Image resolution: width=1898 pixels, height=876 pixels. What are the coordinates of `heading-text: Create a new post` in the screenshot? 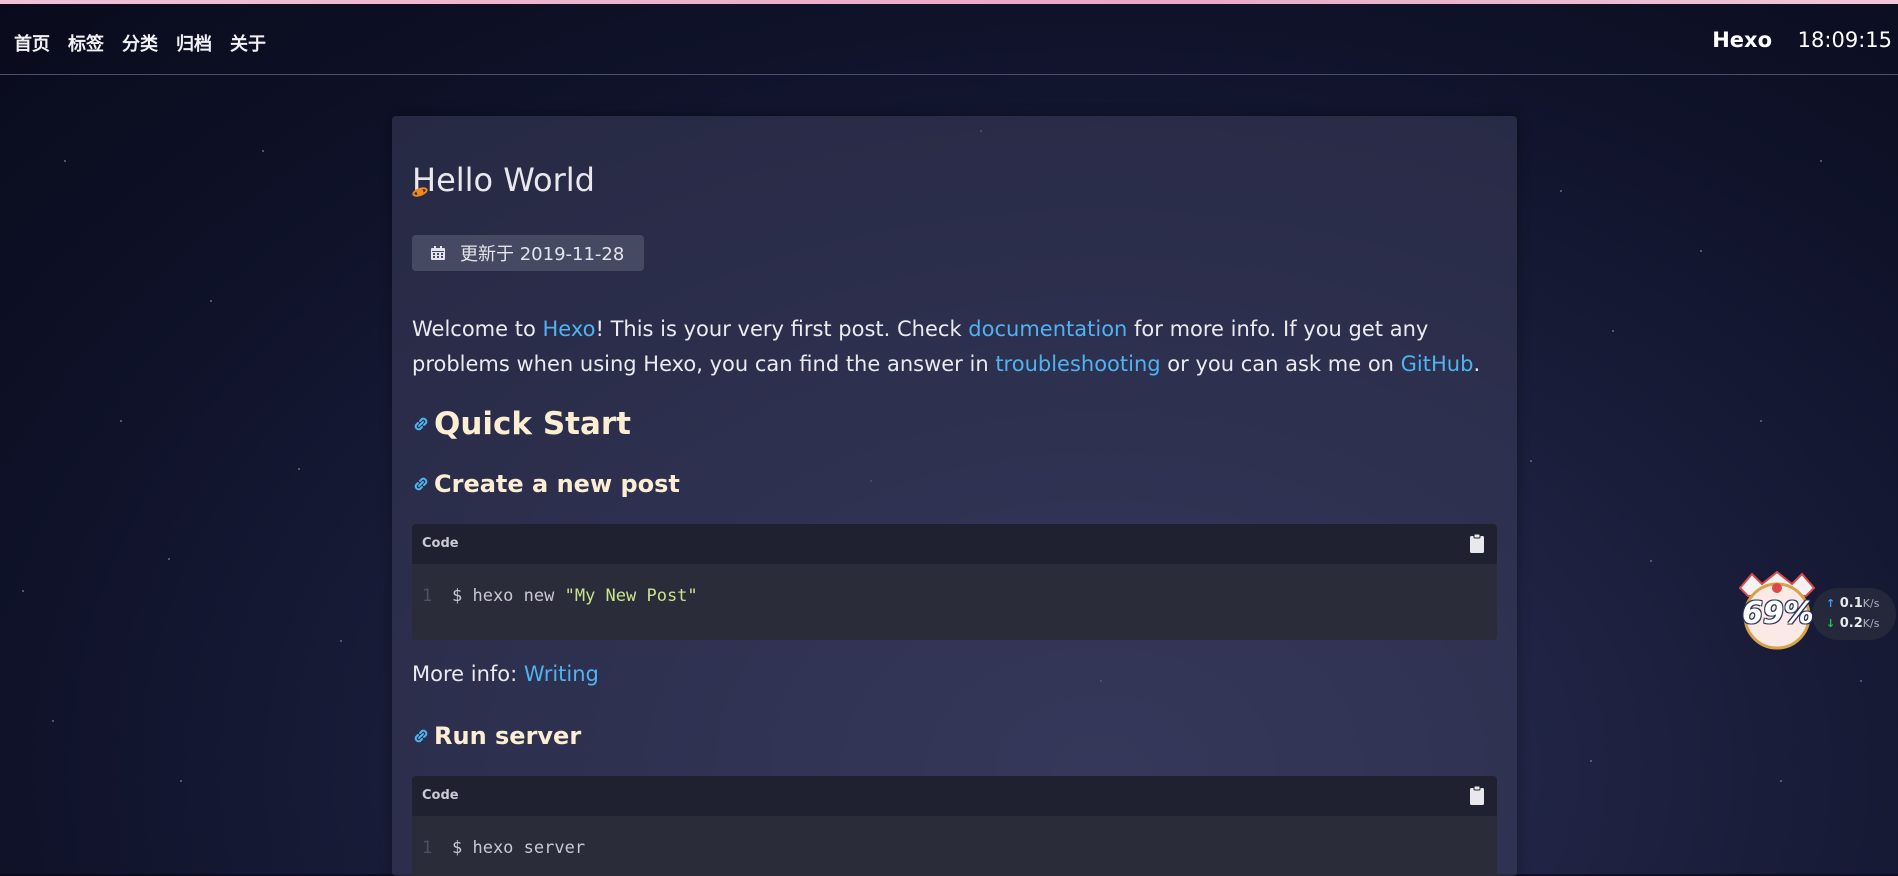 It's located at (557, 484).